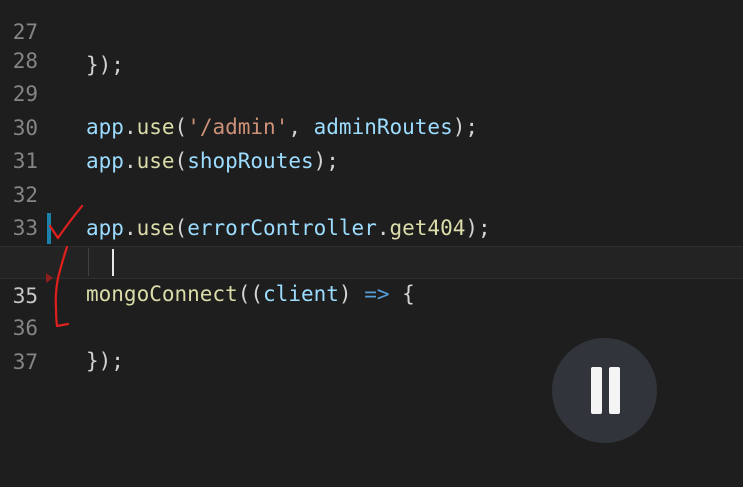 The width and height of the screenshot is (743, 487). What do you see at coordinates (88, 262) in the screenshot?
I see `indent-guide` at bounding box center [88, 262].